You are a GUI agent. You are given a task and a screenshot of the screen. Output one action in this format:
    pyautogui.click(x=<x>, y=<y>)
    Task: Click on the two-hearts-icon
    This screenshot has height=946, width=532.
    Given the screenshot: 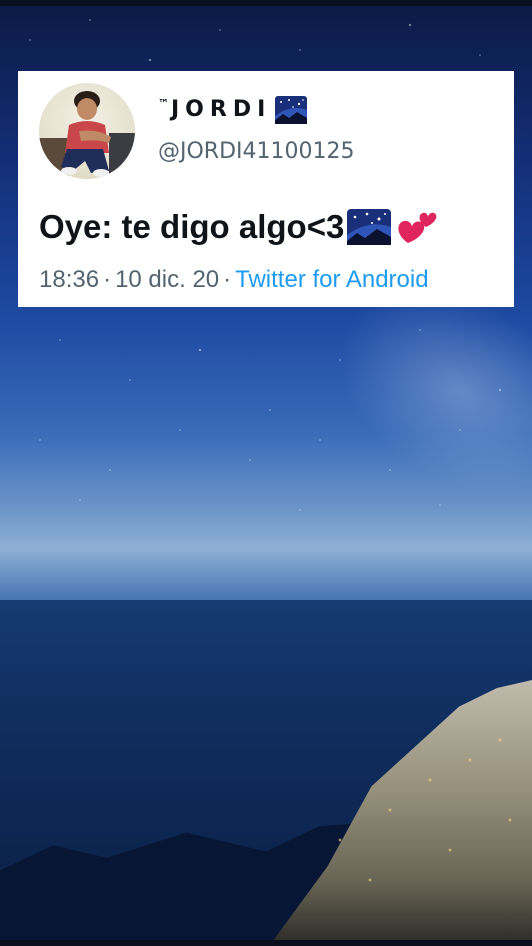 What is the action you would take?
    pyautogui.click(x=417, y=227)
    